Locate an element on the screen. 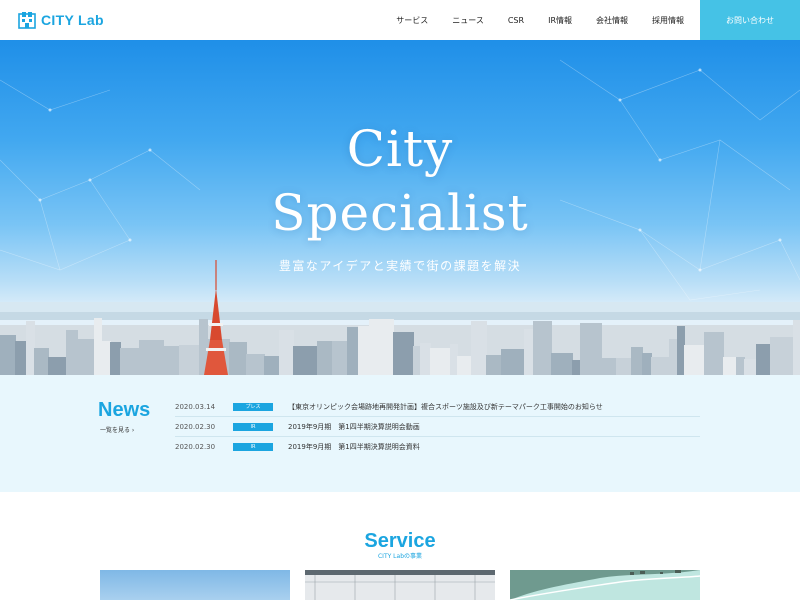 Image resolution: width=800 pixels, height=600 pixels. city-building-icon is located at coordinates (27, 20).